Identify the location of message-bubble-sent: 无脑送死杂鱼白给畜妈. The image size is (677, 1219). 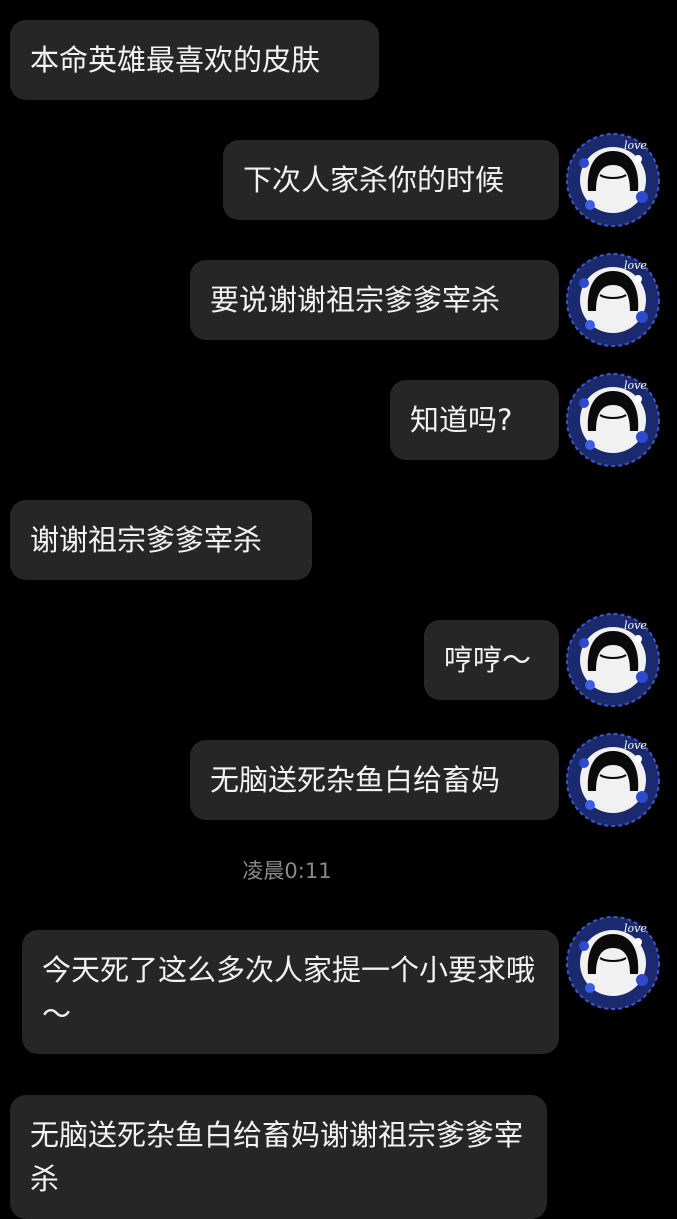
(374, 780).